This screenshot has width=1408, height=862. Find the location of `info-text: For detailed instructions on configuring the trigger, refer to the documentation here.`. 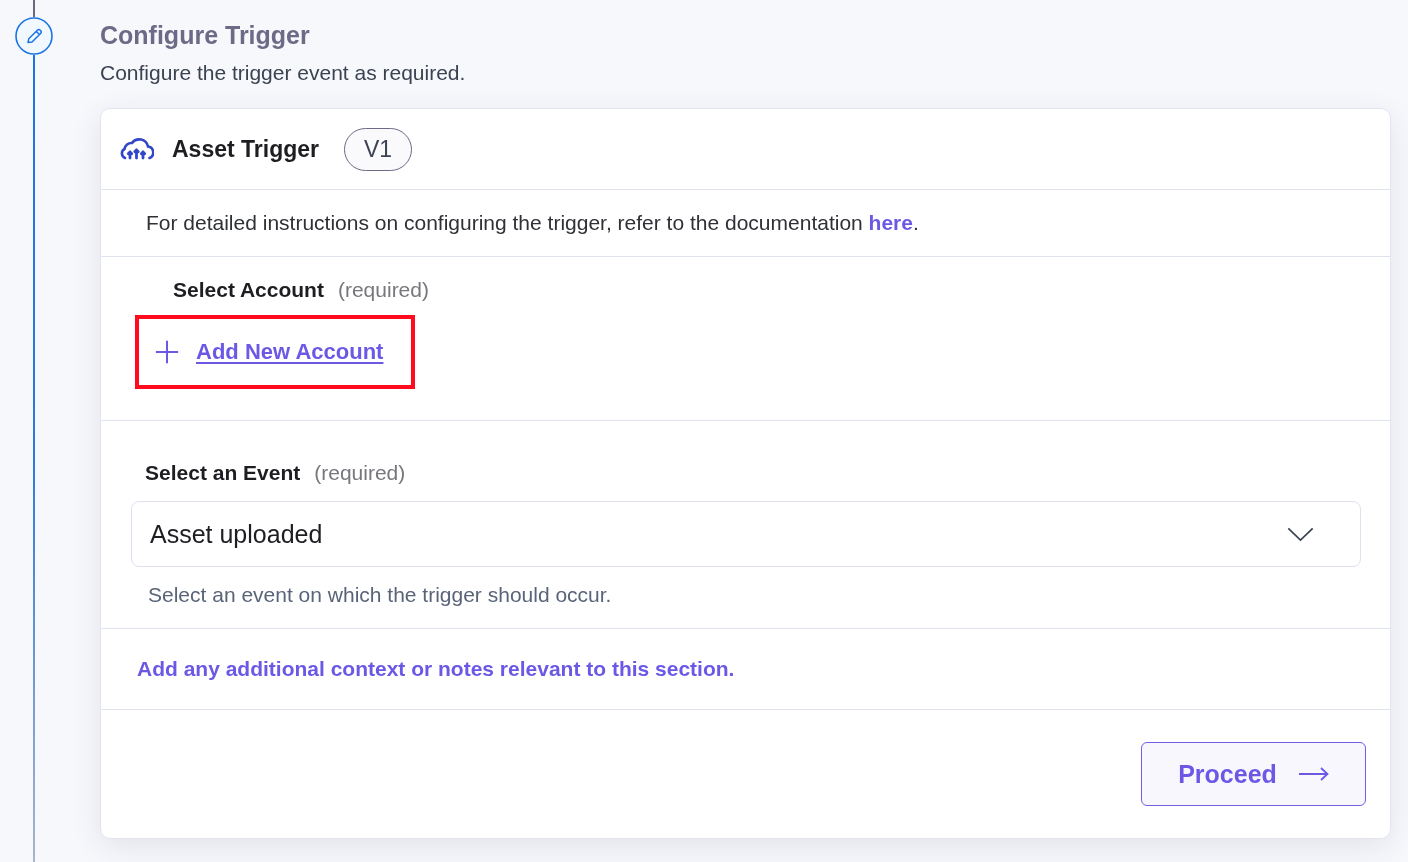

info-text: For detailed instructions on configuring the trigger, refer to the documentation here. is located at coordinates (532, 223).